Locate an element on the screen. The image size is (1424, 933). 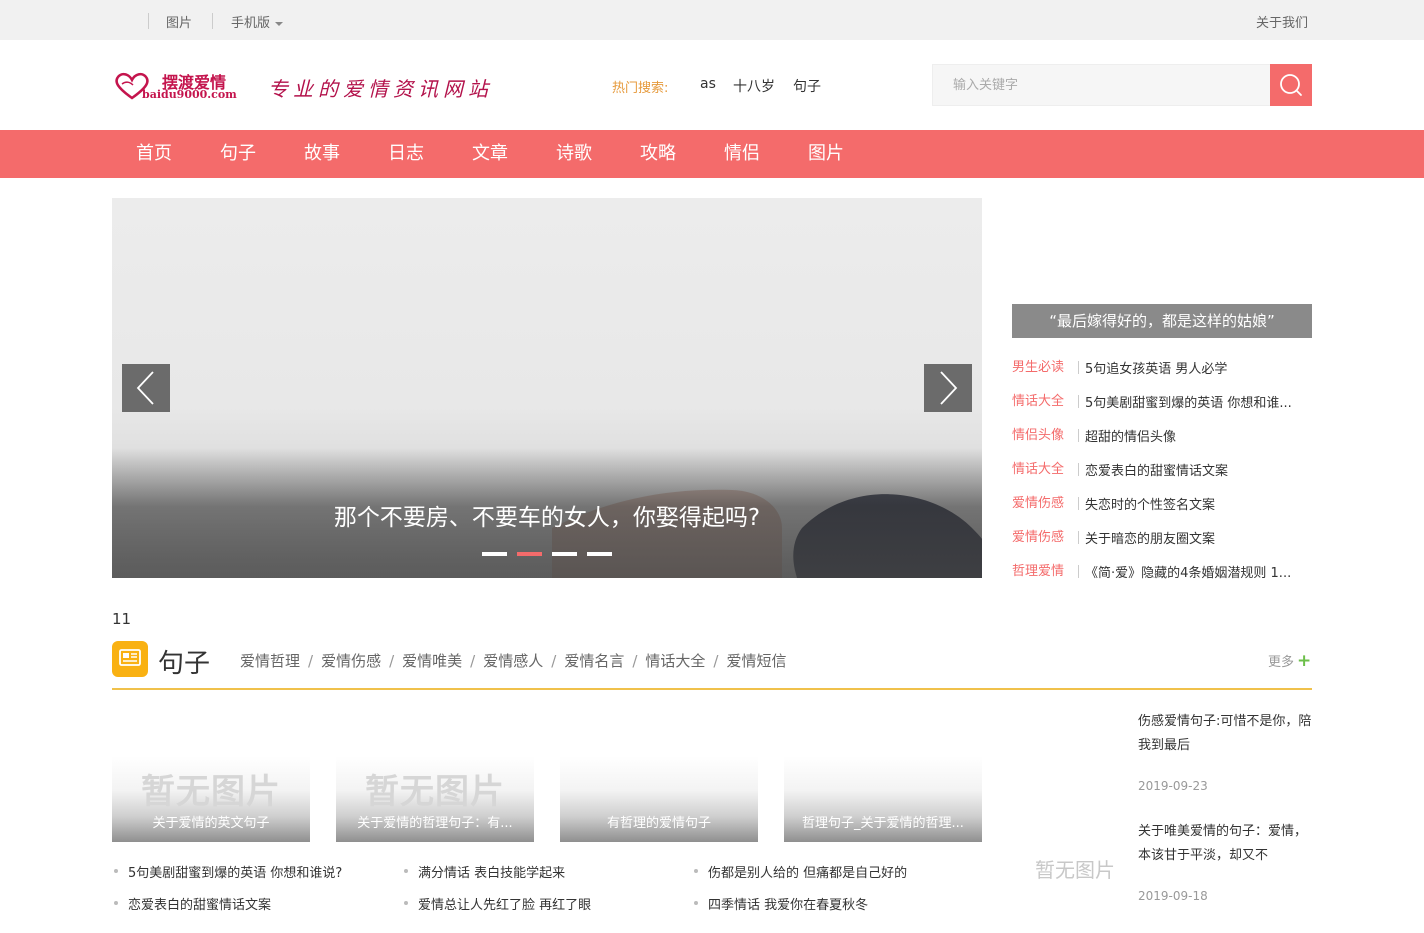
section-tag: 爱情唯美 is located at coordinates (432, 661).